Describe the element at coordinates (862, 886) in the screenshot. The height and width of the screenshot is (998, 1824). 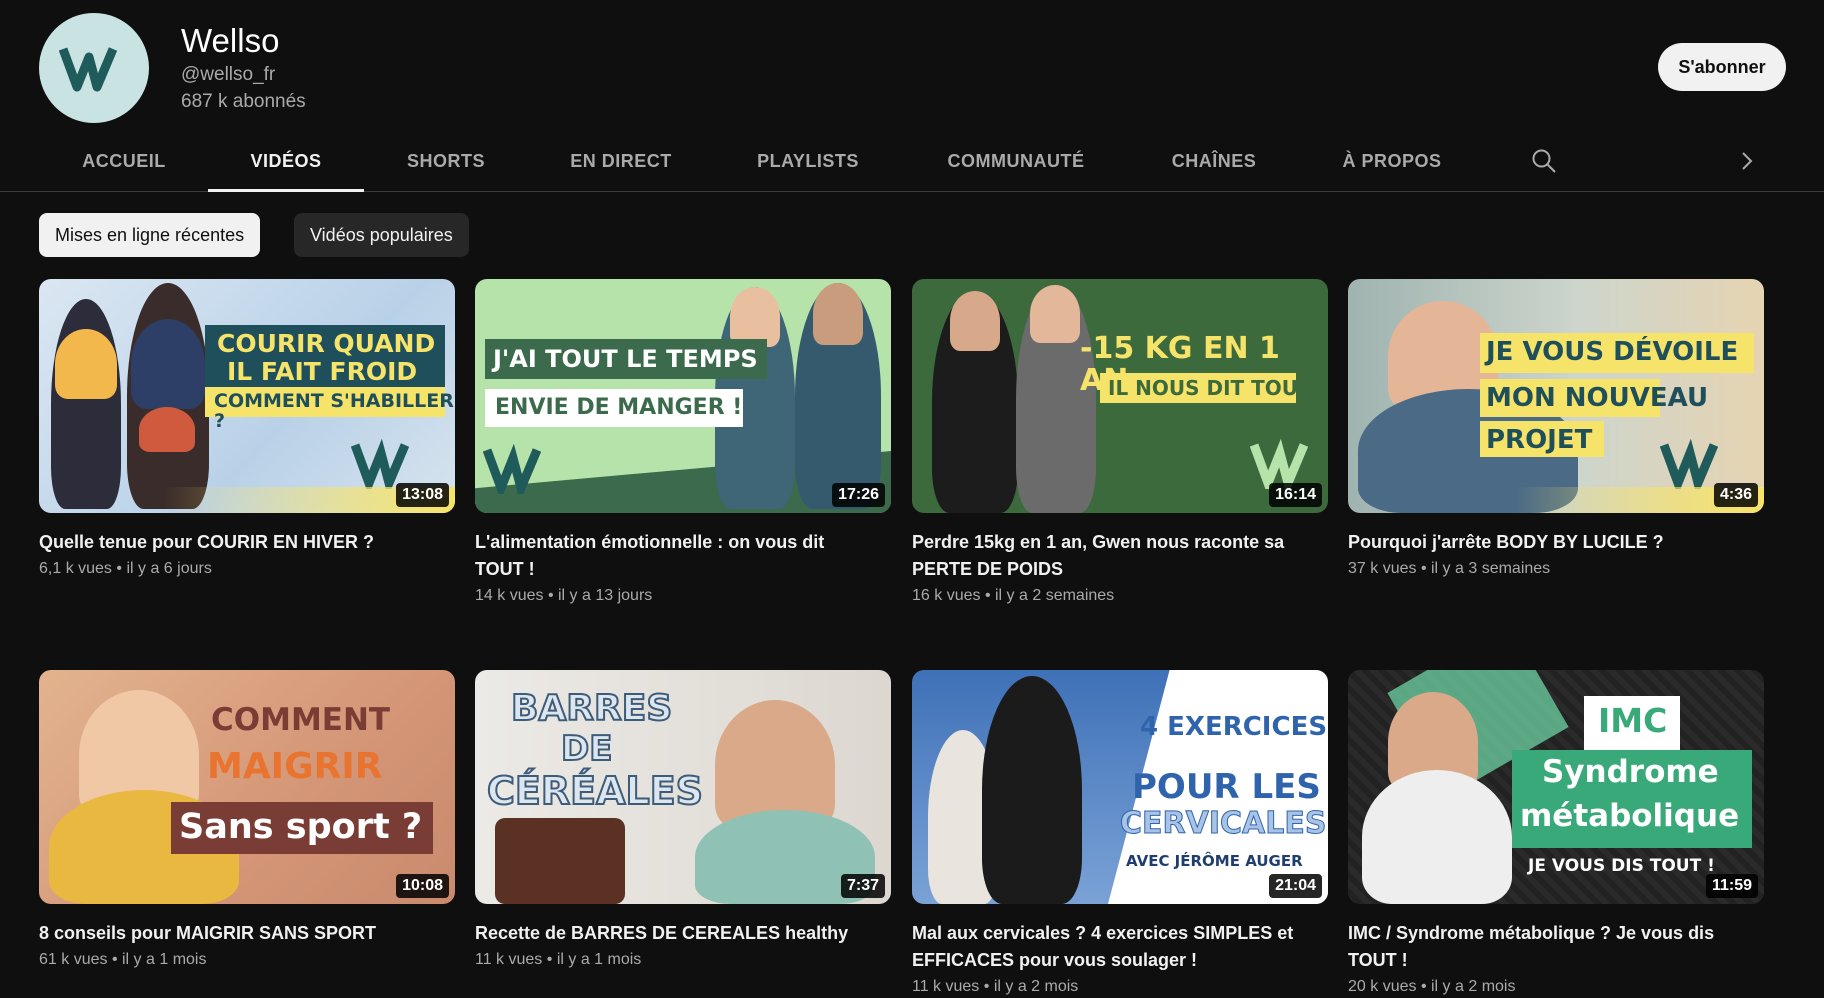
I see `video-duration: 7:37` at that location.